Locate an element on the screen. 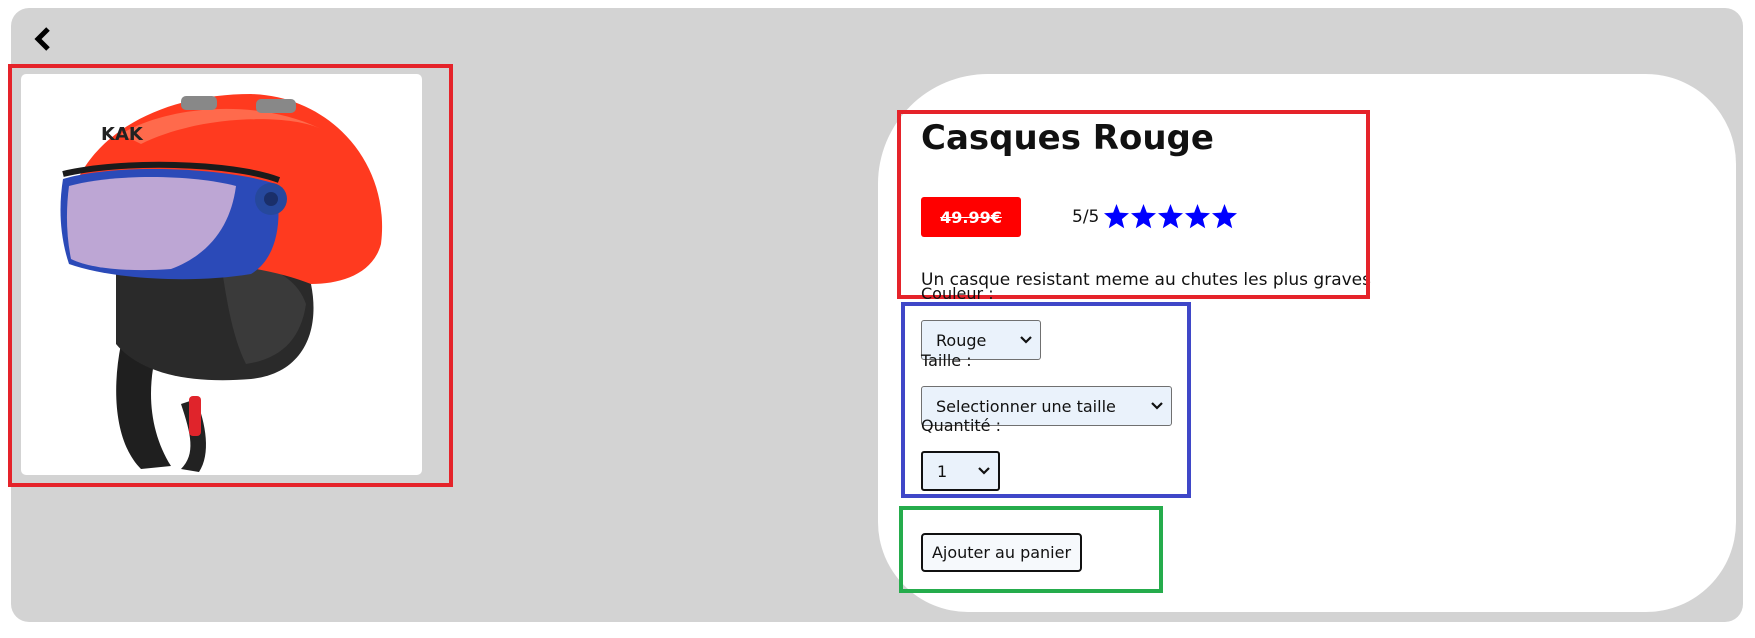 This screenshot has width=1755, height=638. quantity-label: Quantité : is located at coordinates (961, 425).